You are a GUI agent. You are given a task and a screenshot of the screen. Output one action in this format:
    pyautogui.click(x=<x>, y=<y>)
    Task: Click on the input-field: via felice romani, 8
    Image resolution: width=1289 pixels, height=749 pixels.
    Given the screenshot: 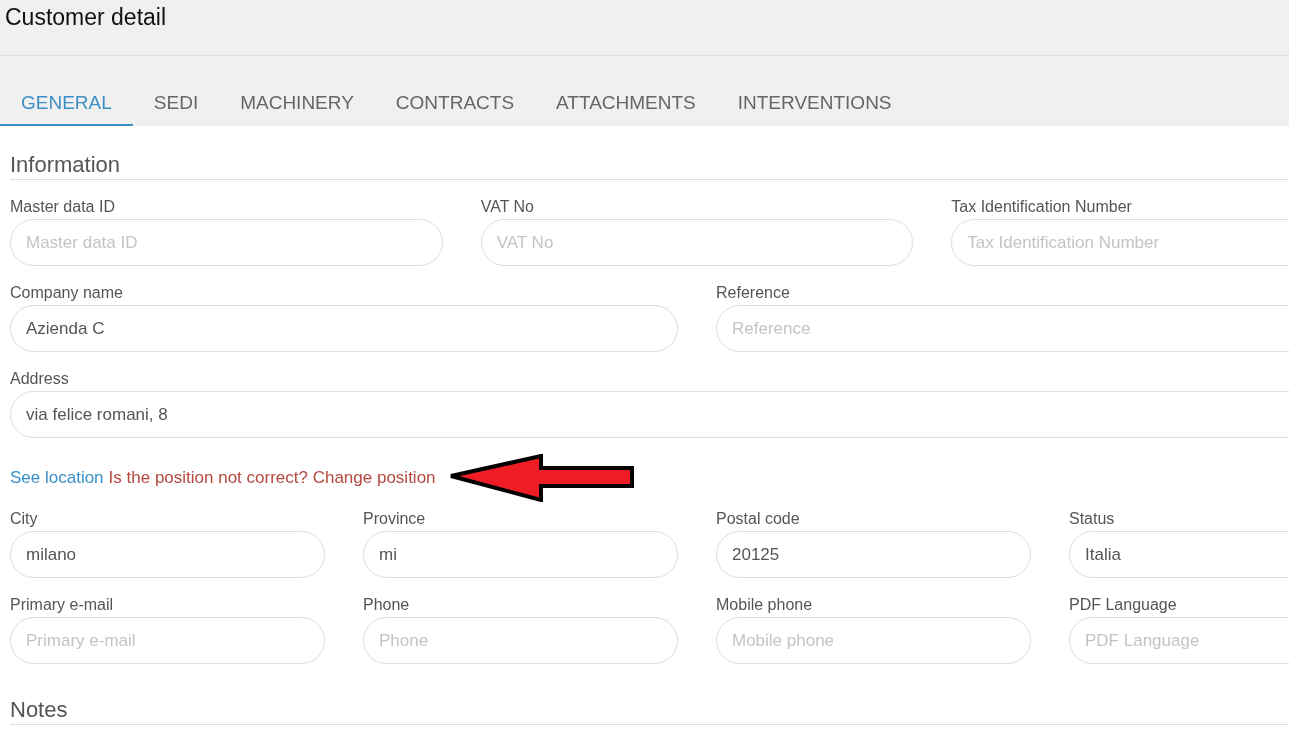 What is the action you would take?
    pyautogui.click(x=649, y=414)
    